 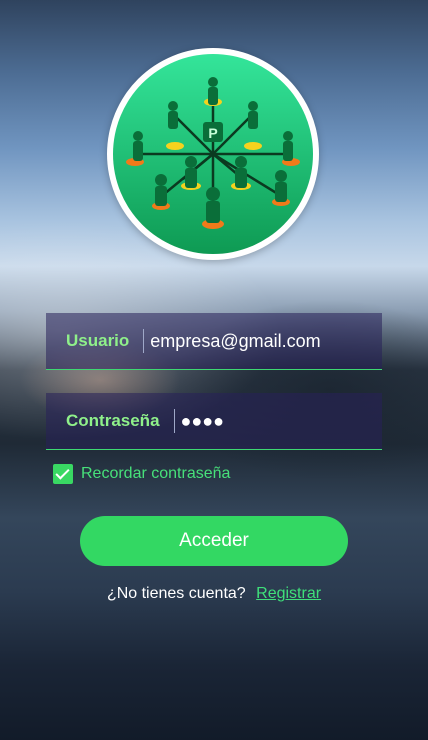 I want to click on password-input: ●●●●, so click(x=203, y=421).